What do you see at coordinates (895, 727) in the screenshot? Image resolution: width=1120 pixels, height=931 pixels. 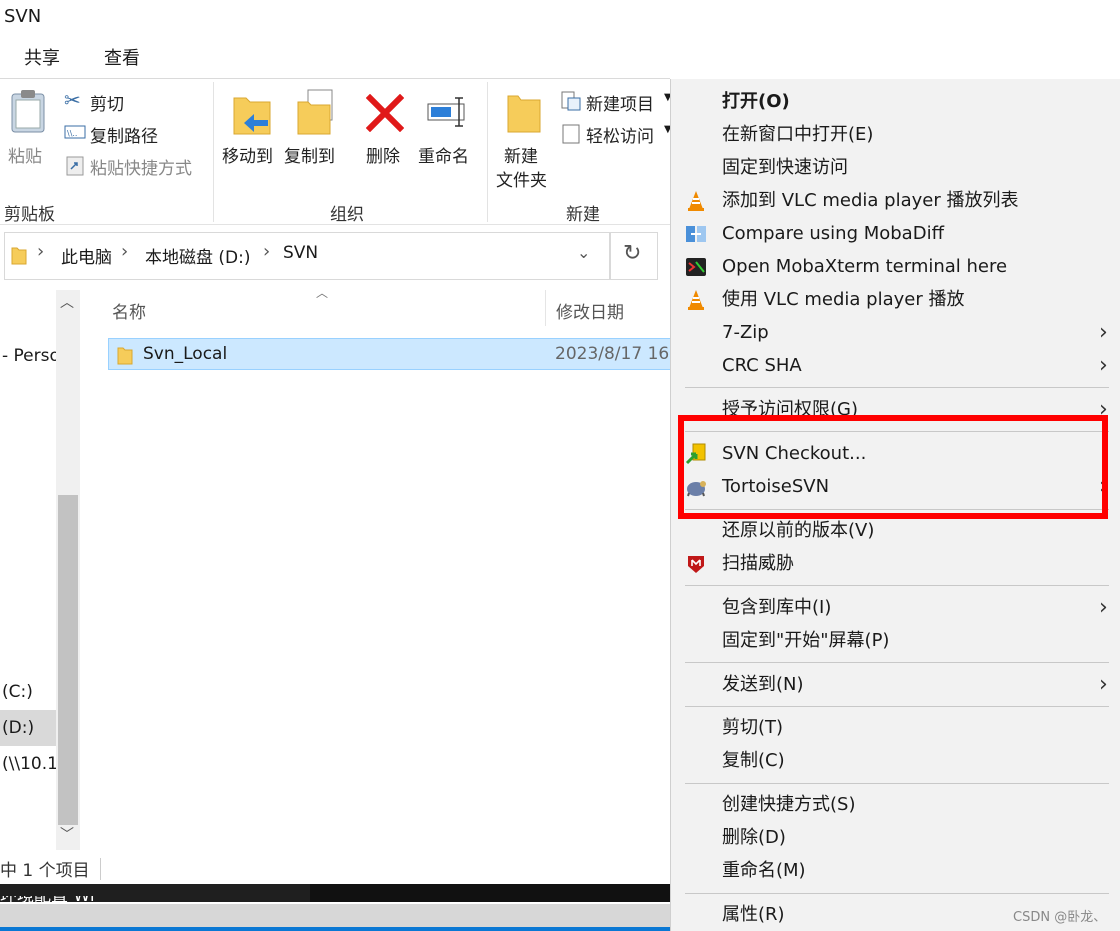 I see `menu-item-cut: 剪切(T)` at bounding box center [895, 727].